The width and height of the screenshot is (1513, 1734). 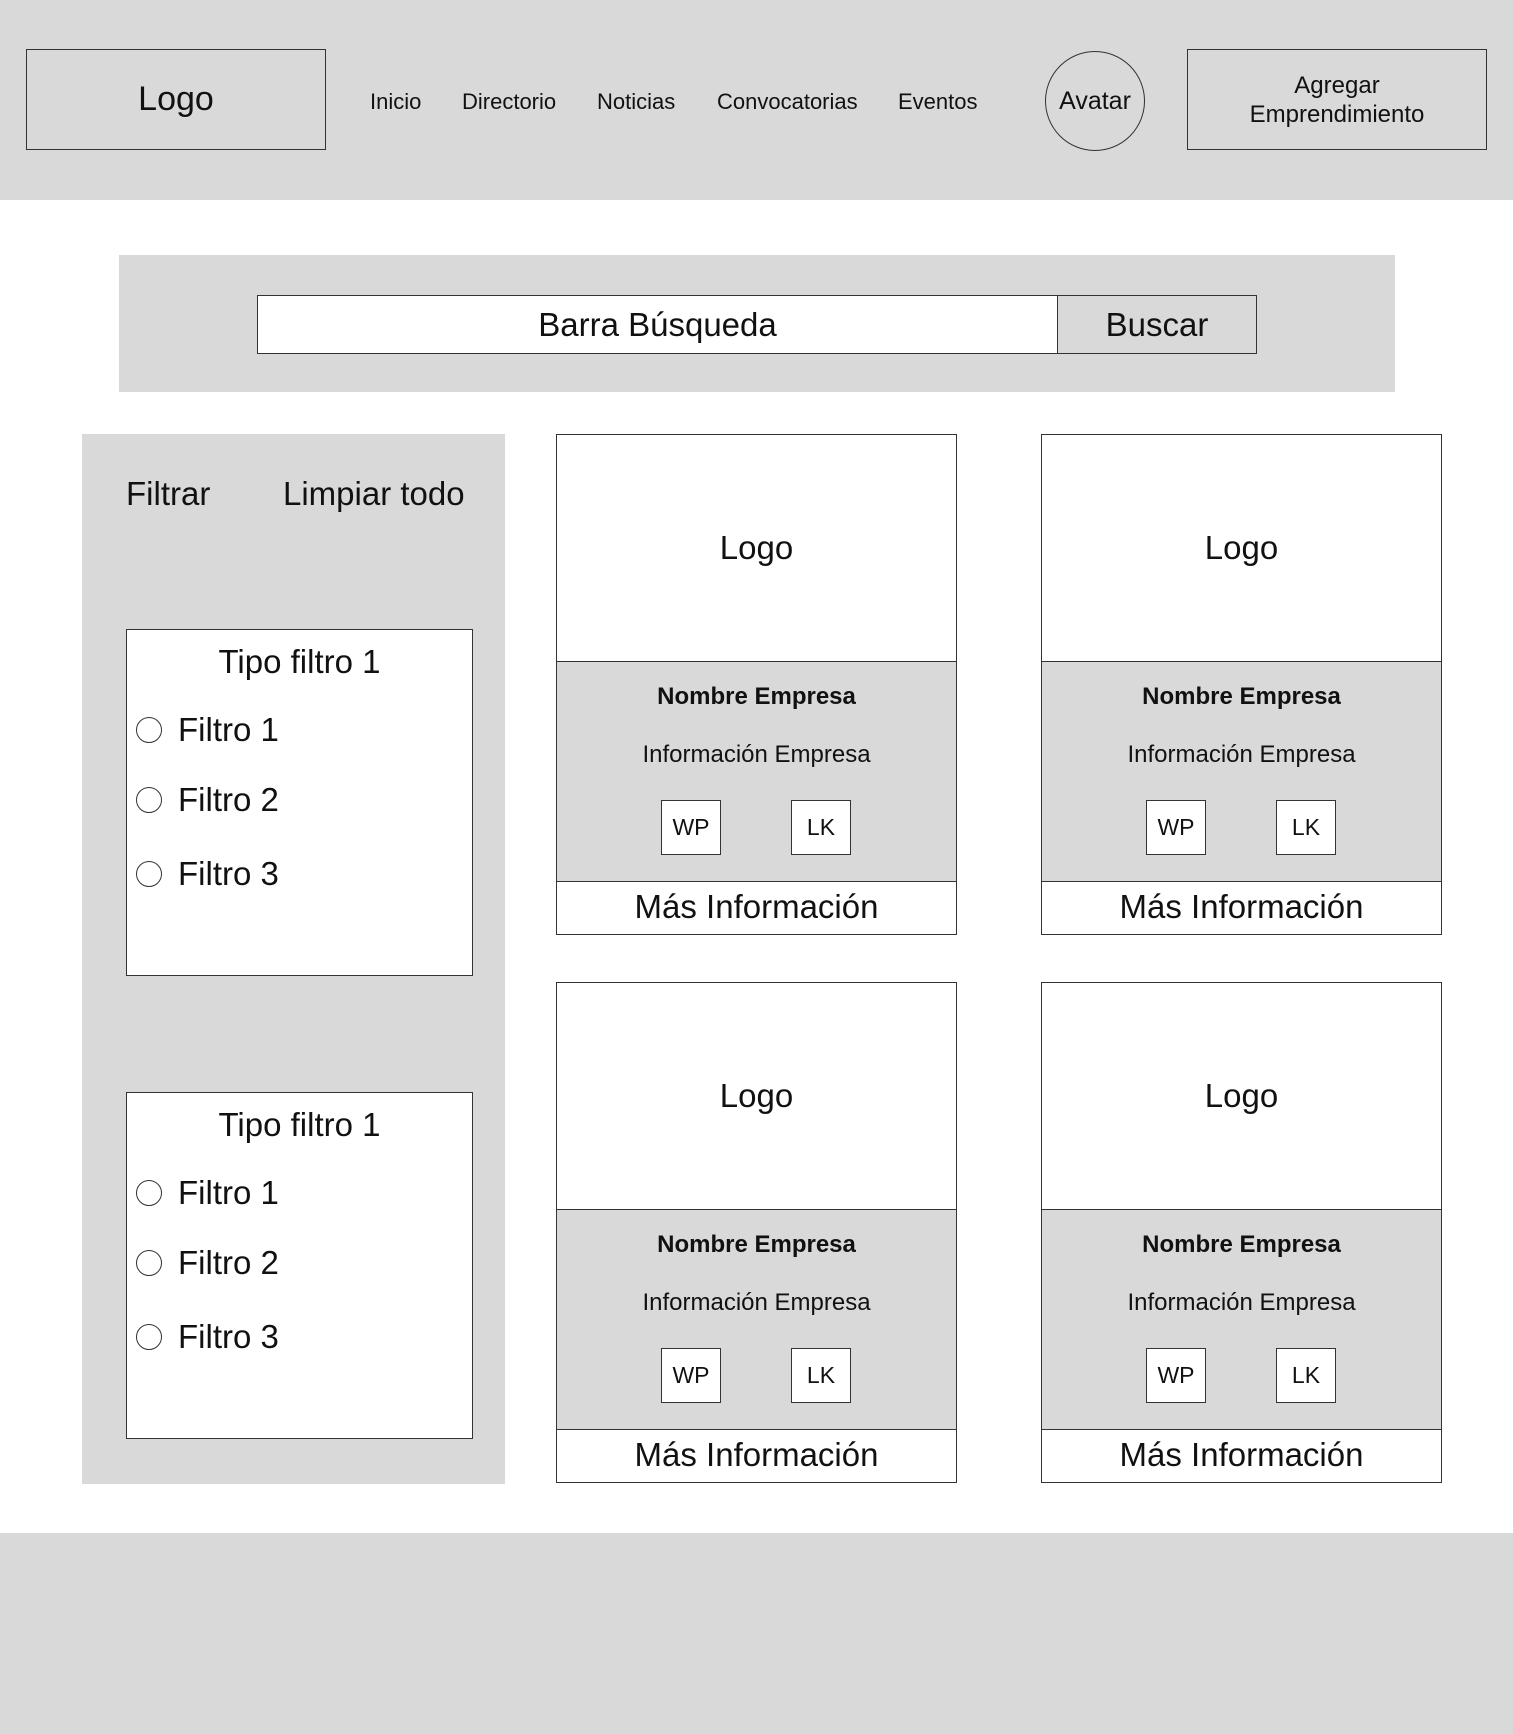 What do you see at coordinates (299, 1265) in the screenshot?
I see `filter-group-2: Tipo filtro 1 Filtro 1 Filtro 2 Filtro 3` at bounding box center [299, 1265].